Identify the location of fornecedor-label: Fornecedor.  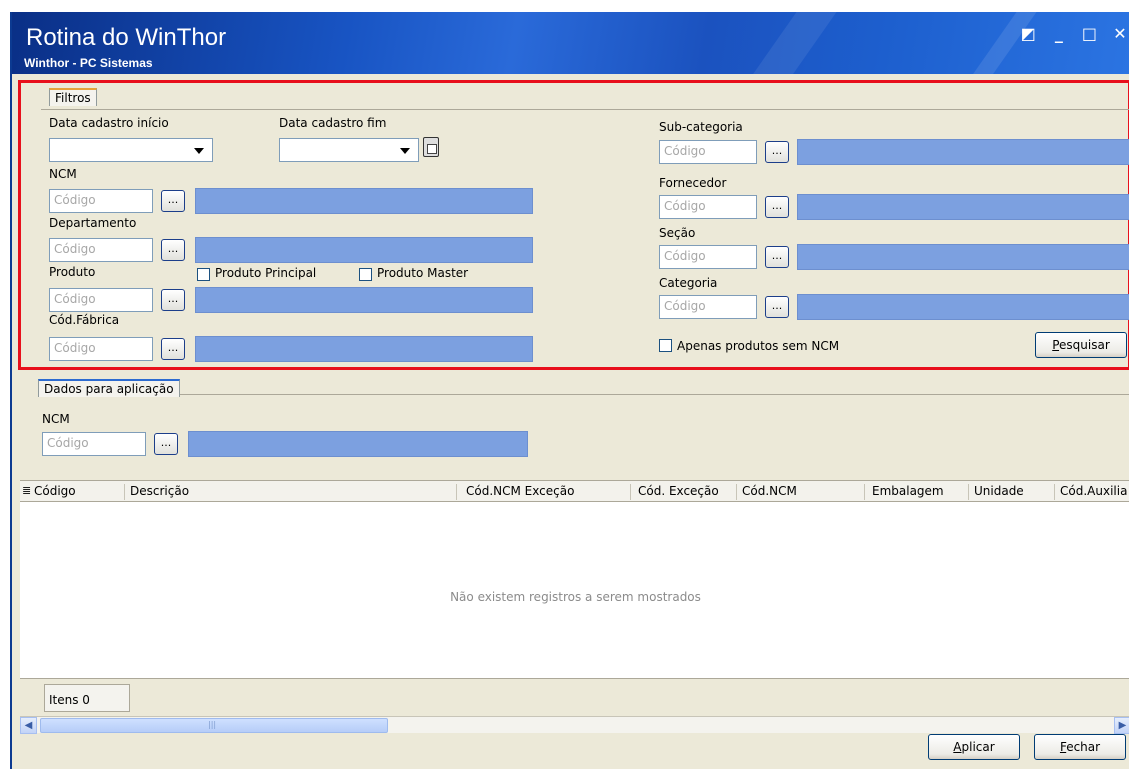
(693, 183).